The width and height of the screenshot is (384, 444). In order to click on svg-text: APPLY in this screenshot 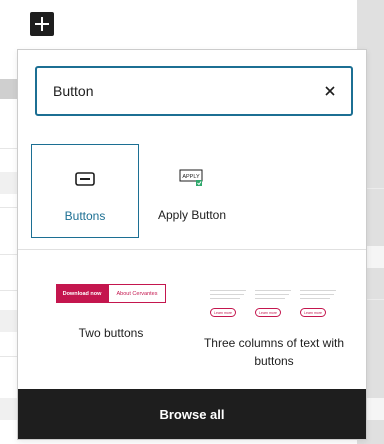, I will do `click(191, 177)`.